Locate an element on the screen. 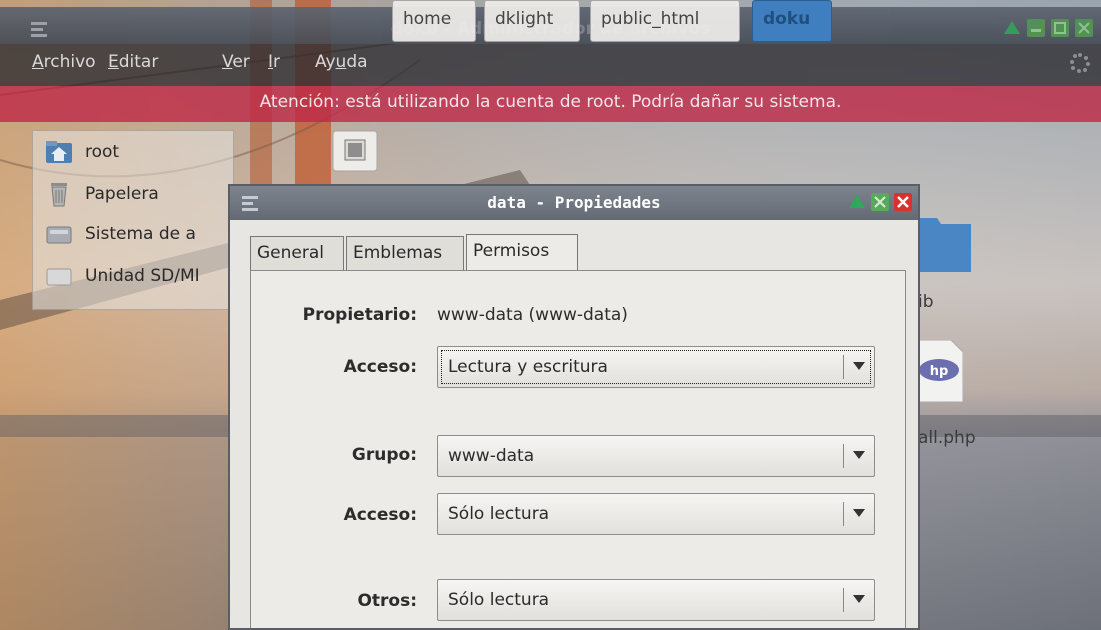 The width and height of the screenshot is (1101, 630). file-label: all.php is located at coordinates (947, 438).